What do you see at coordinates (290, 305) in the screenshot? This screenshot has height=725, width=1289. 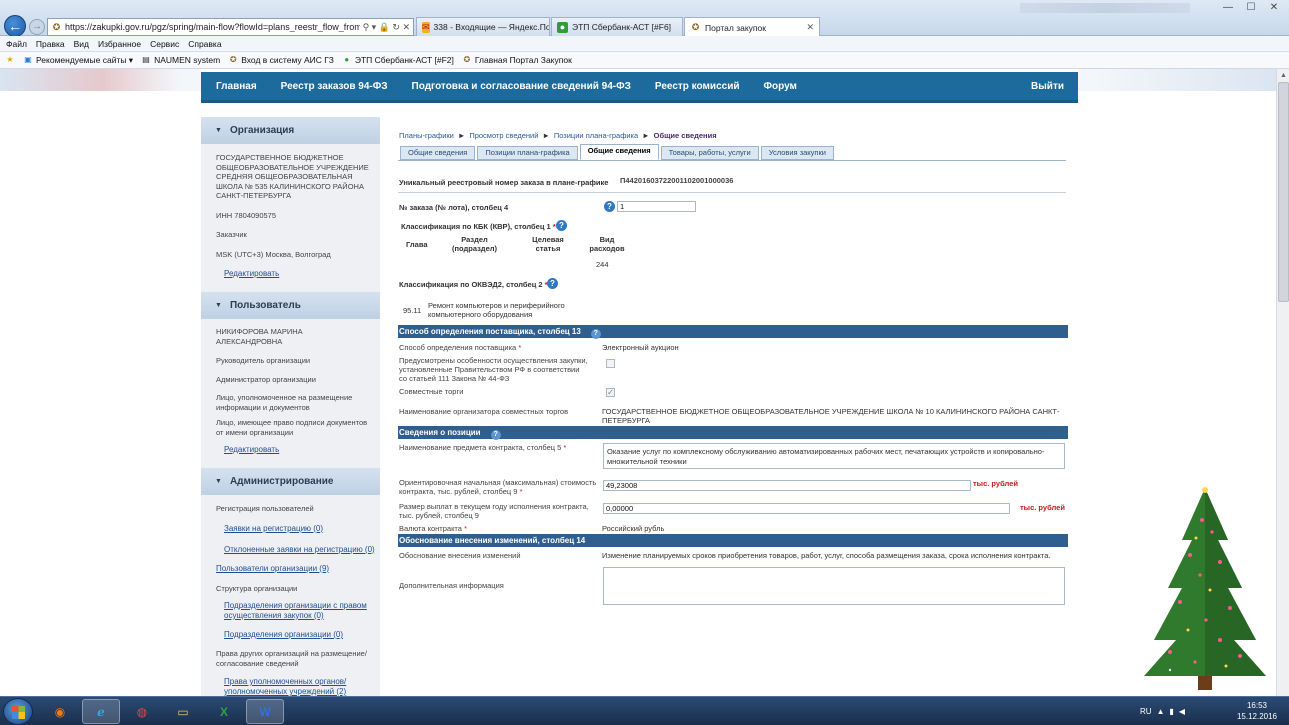 I see `sidebar-header-user: ▼ Пользователь` at bounding box center [290, 305].